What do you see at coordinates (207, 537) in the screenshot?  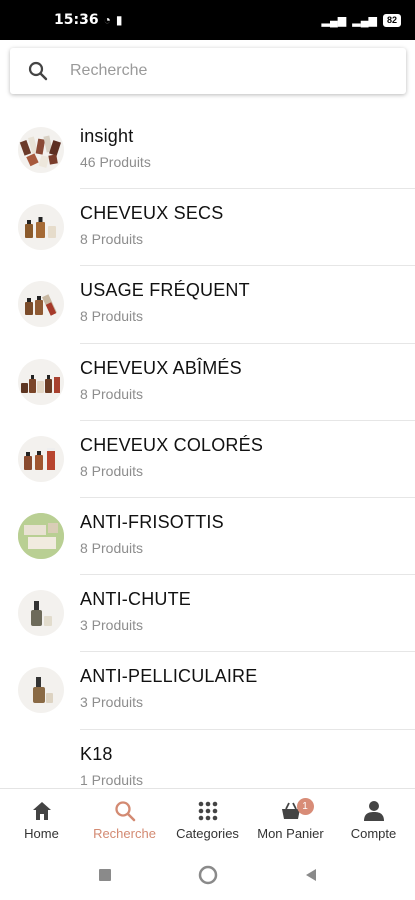 I see `list-item-anti-frisottis: ANTI-FRISOTTIS 8 Produits` at bounding box center [207, 537].